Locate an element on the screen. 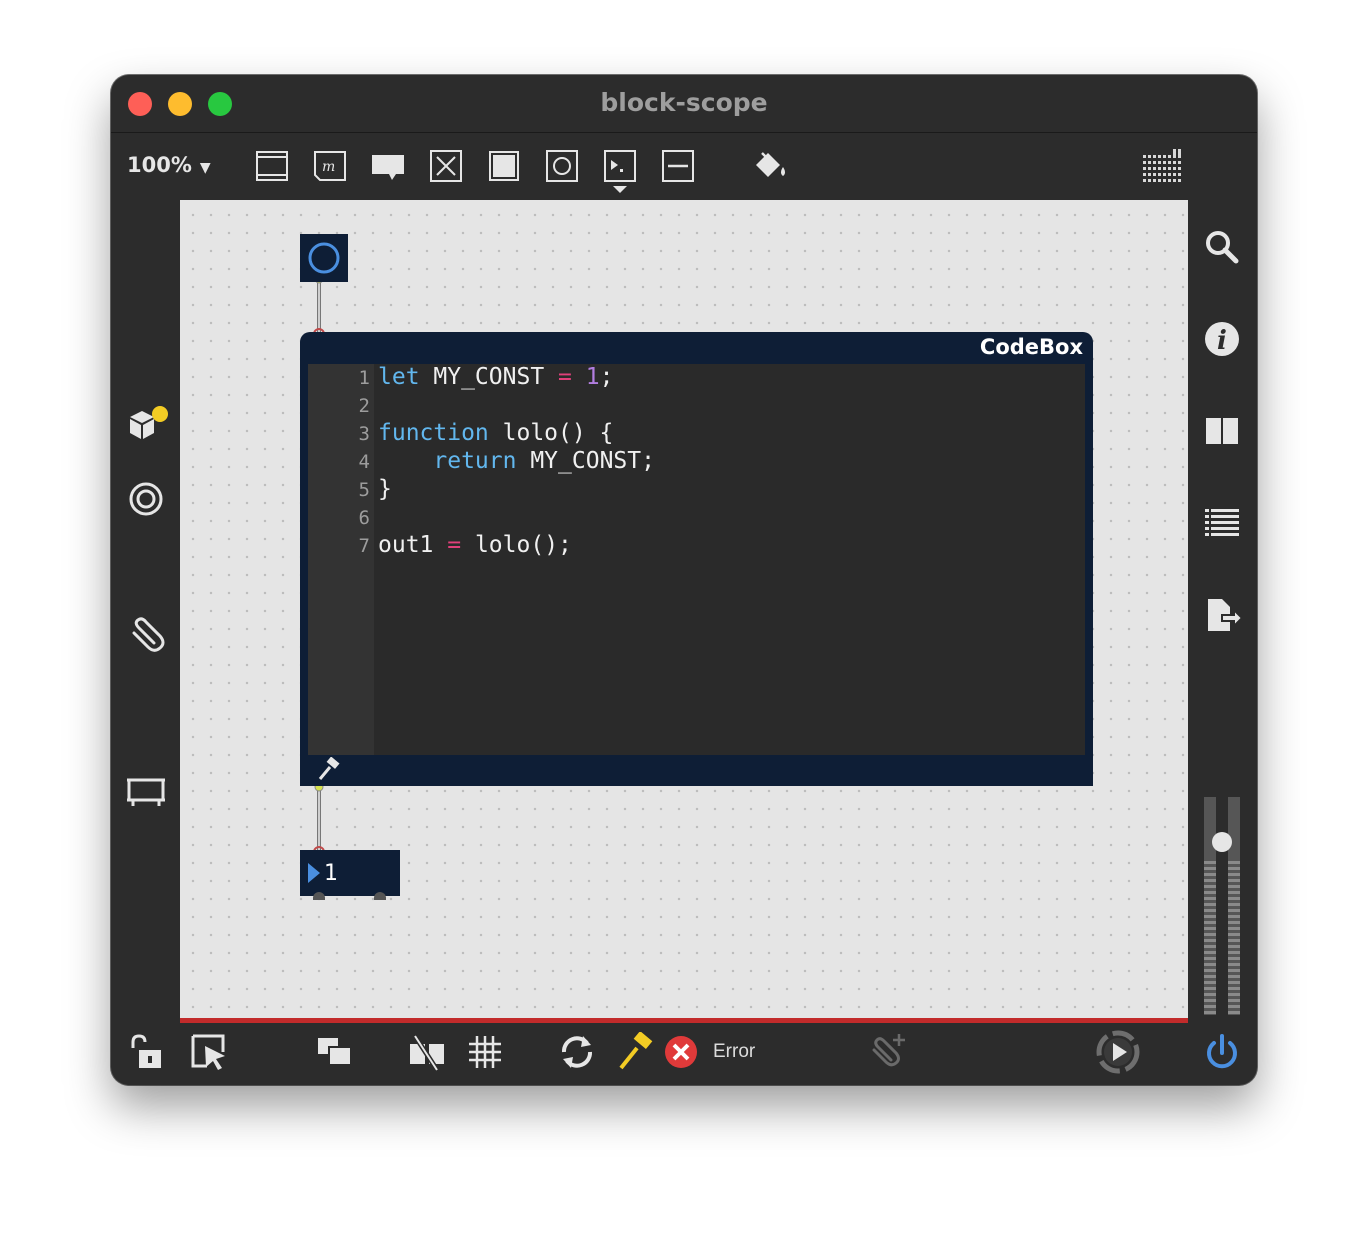 This screenshot has width=1368, height=1234. code-line: return MY_CONST; is located at coordinates (544, 461).